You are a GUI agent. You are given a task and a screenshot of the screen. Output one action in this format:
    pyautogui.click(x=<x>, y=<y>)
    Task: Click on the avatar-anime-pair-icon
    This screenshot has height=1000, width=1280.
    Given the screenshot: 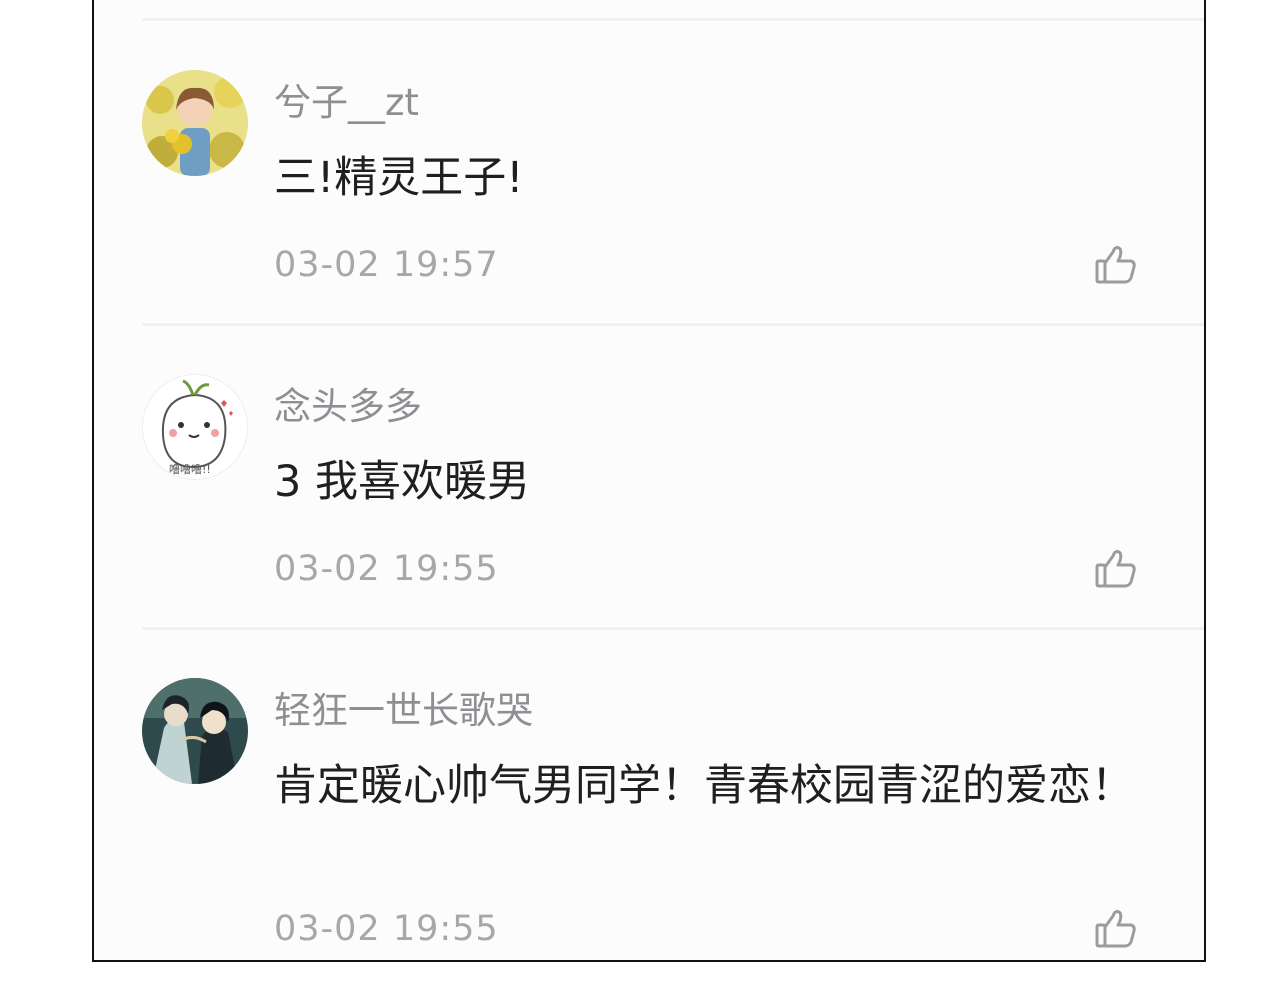 What is the action you would take?
    pyautogui.click(x=195, y=731)
    